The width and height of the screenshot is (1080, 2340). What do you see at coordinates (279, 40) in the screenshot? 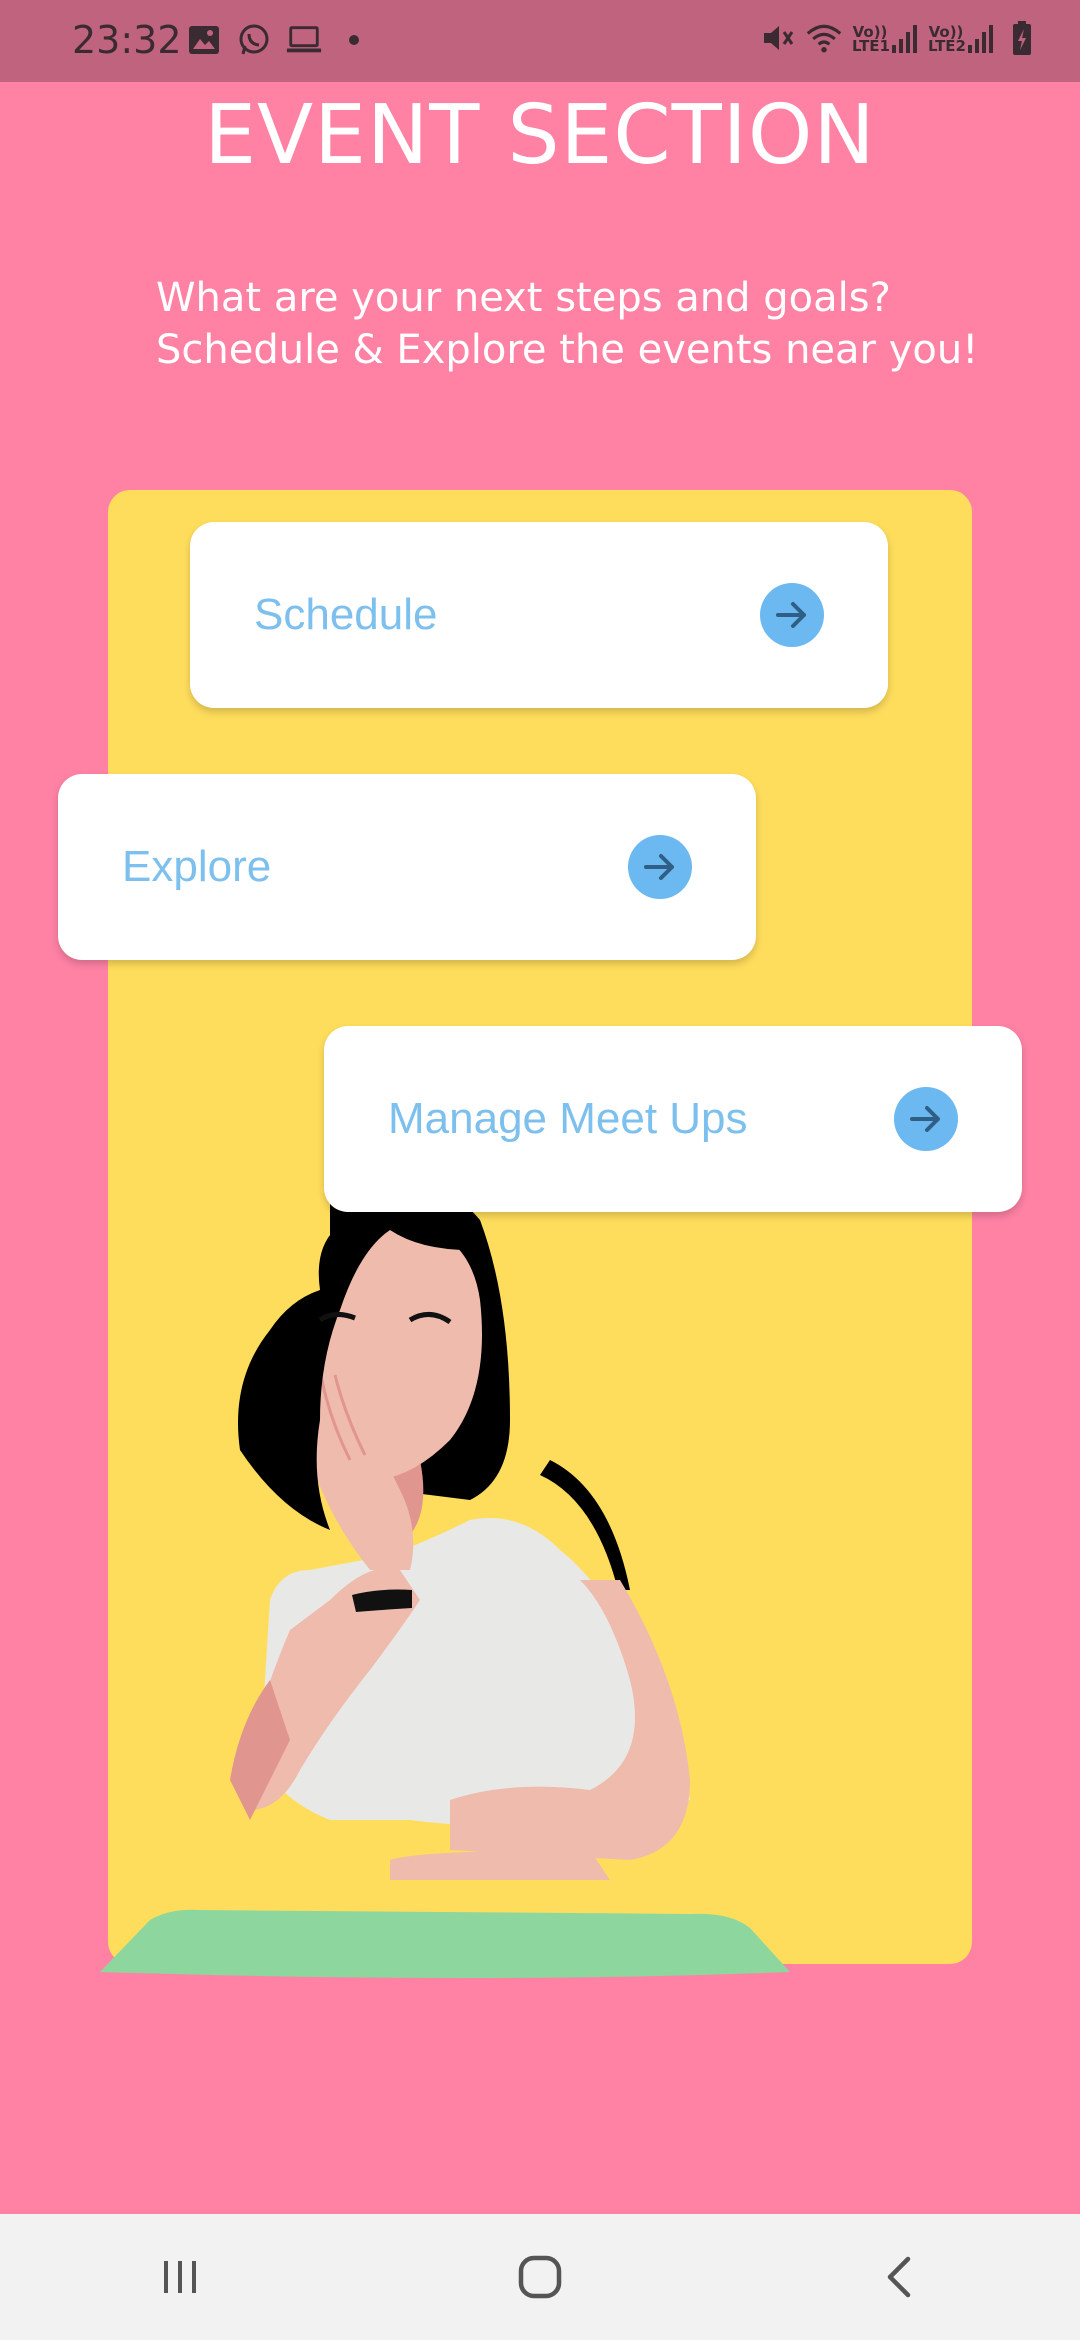
I see `notification-icons` at bounding box center [279, 40].